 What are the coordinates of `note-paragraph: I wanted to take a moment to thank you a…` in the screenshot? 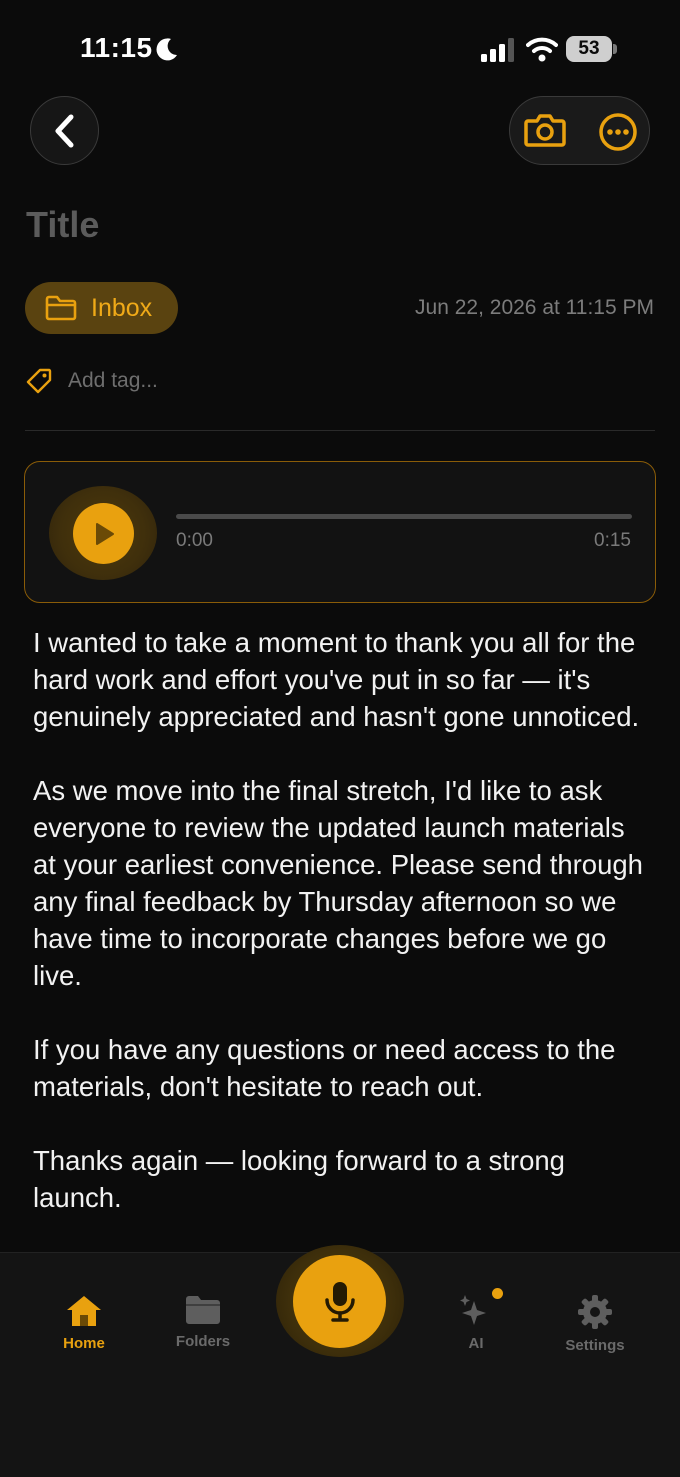 It's located at (336, 679).